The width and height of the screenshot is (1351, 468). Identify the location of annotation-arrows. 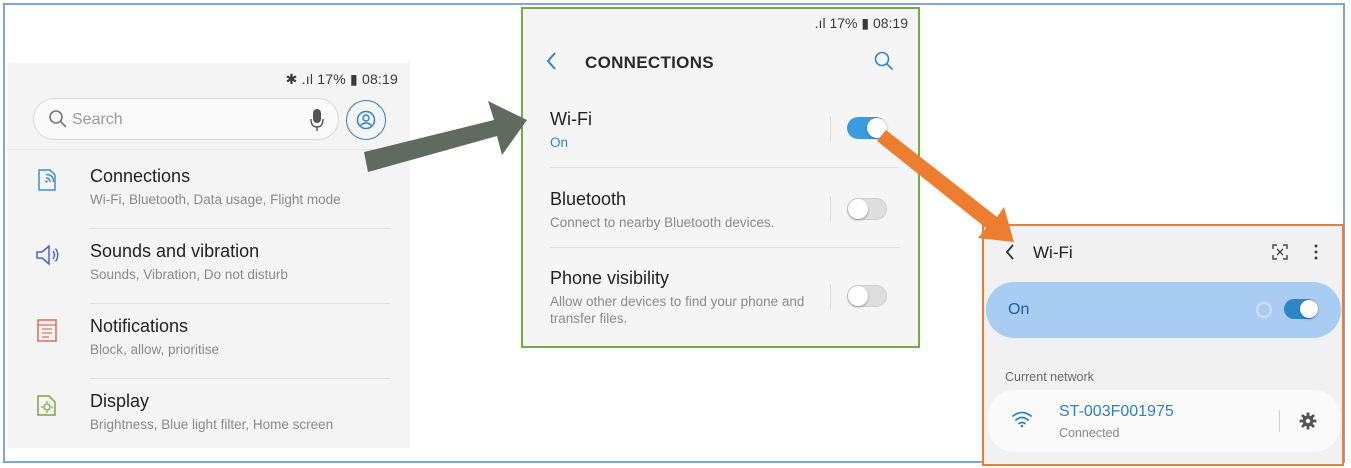
(689, 171).